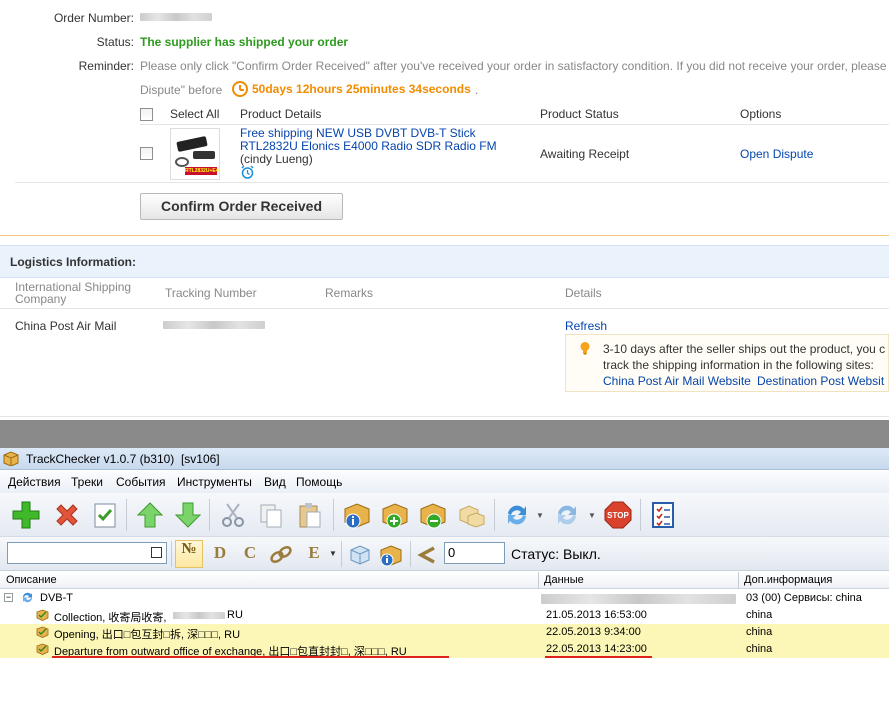 The height and width of the screenshot is (717, 889). Describe the element at coordinates (564, 580) in the screenshot. I see `column-data: Данные` at that location.